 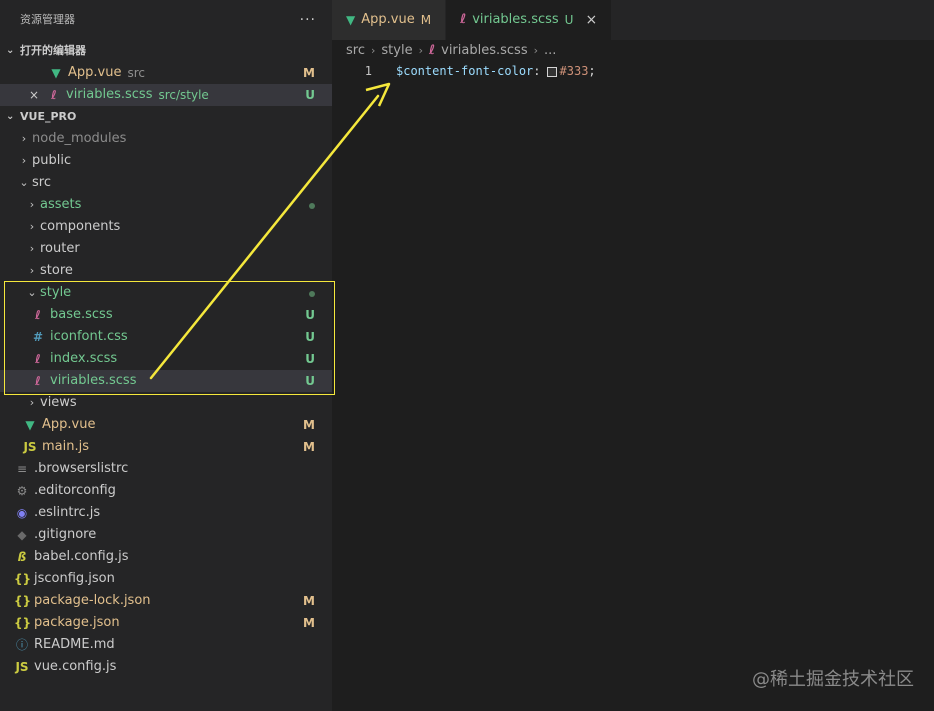 I want to click on tree-item-iconfont-css: # iconfont.css U, so click(x=166, y=337).